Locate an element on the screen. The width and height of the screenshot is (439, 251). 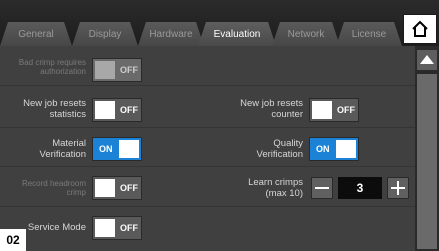
tab-display: Display is located at coordinates (105, 34).